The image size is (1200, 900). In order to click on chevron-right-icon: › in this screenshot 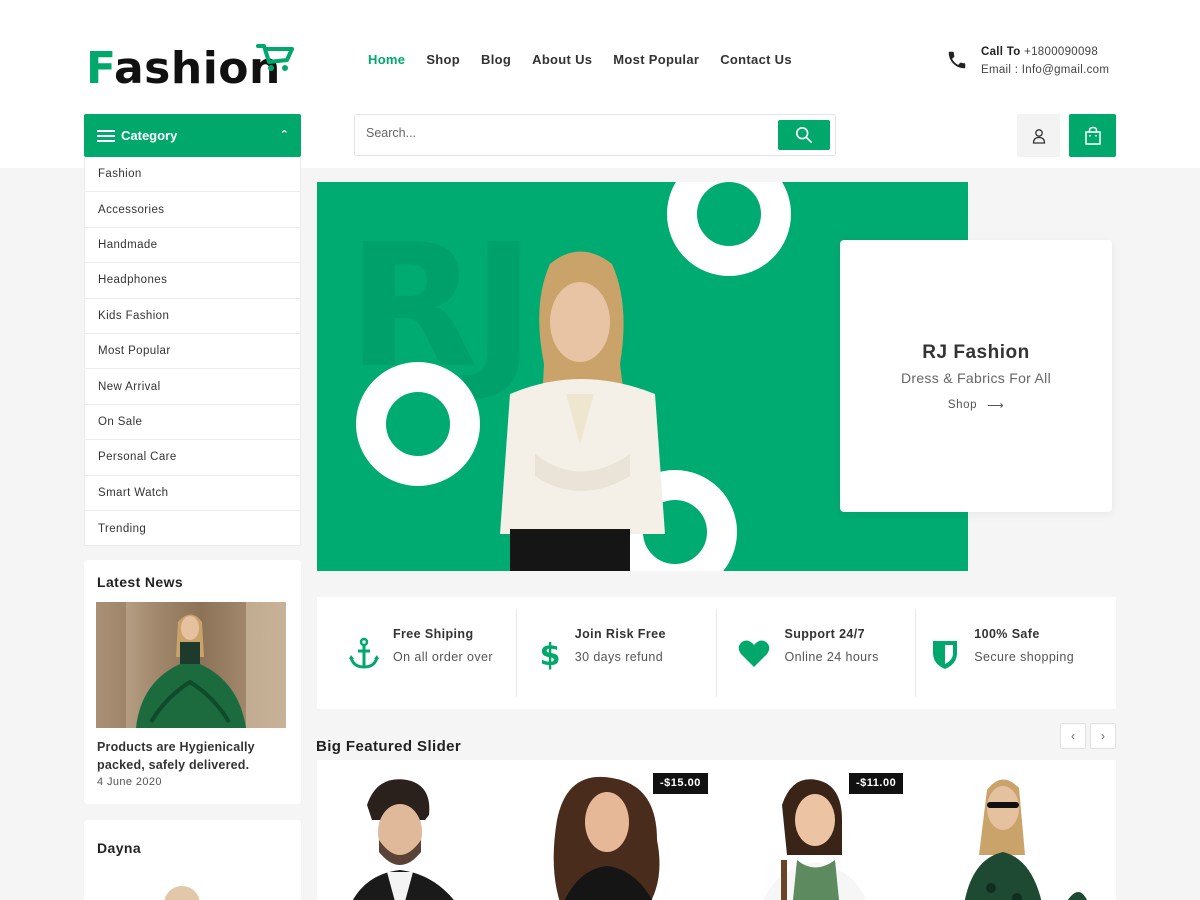, I will do `click(1103, 736)`.